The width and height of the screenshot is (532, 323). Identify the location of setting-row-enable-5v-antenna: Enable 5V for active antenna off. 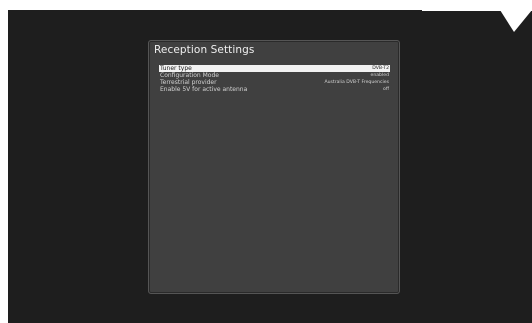
(274, 89).